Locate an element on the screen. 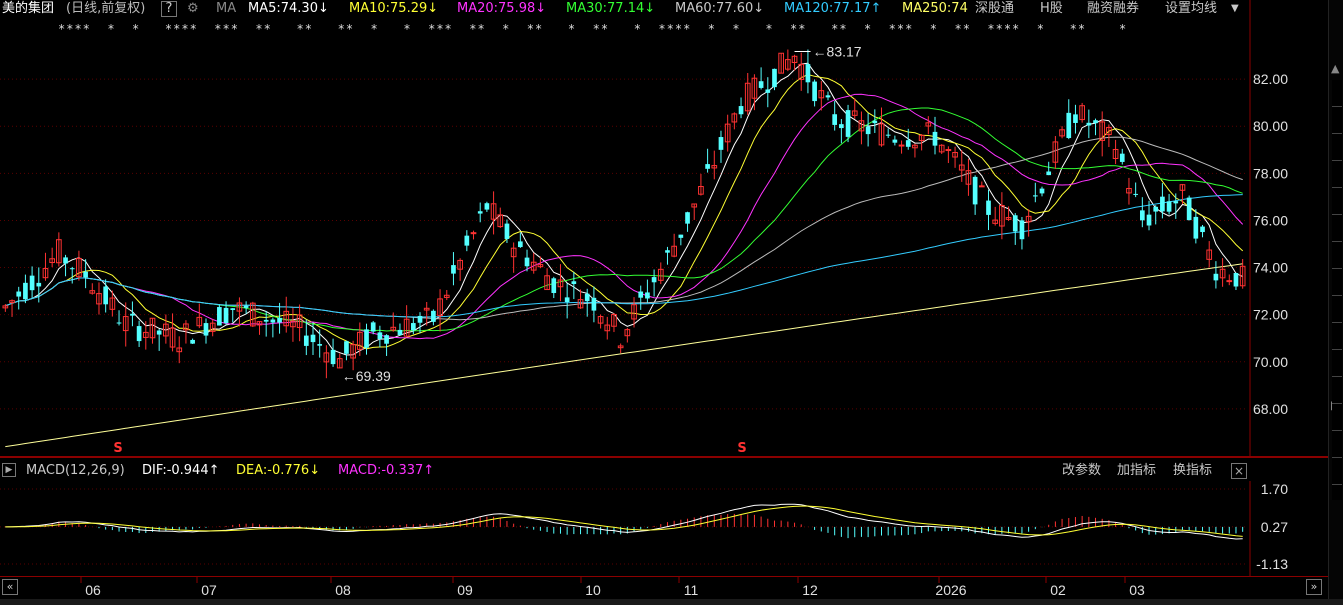  macd-arrow-icon: ↑ is located at coordinates (429, 470).